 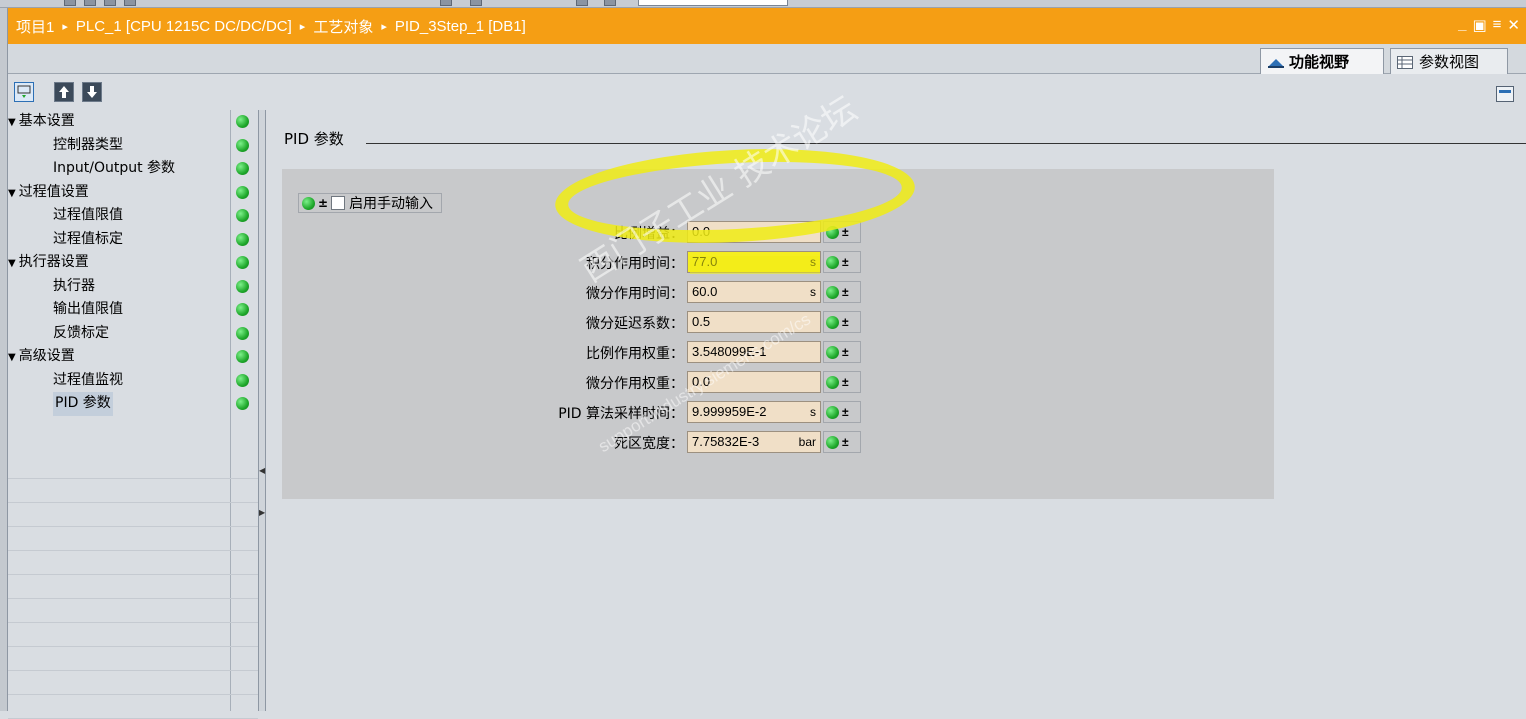 I want to click on param-value-field: 7.75832E-3 bar, so click(x=754, y=442).